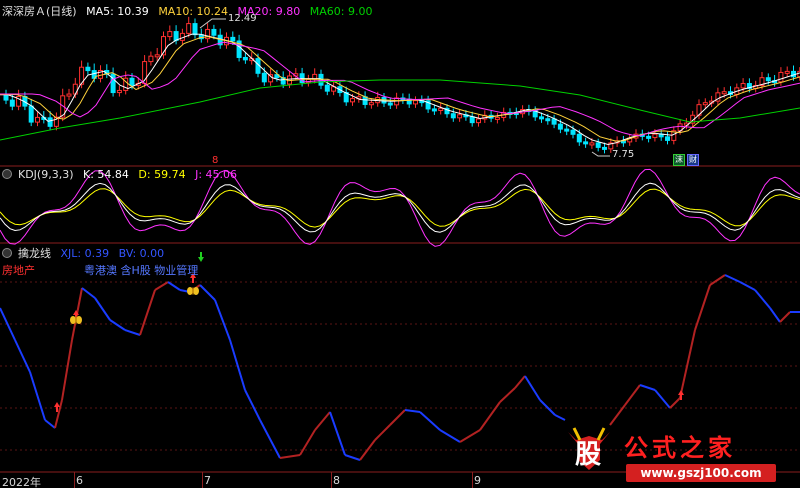 Image resolution: width=800 pixels, height=488 pixels. What do you see at coordinates (477, 480) in the screenshot?
I see `x-axis-label-9: 9` at bounding box center [477, 480].